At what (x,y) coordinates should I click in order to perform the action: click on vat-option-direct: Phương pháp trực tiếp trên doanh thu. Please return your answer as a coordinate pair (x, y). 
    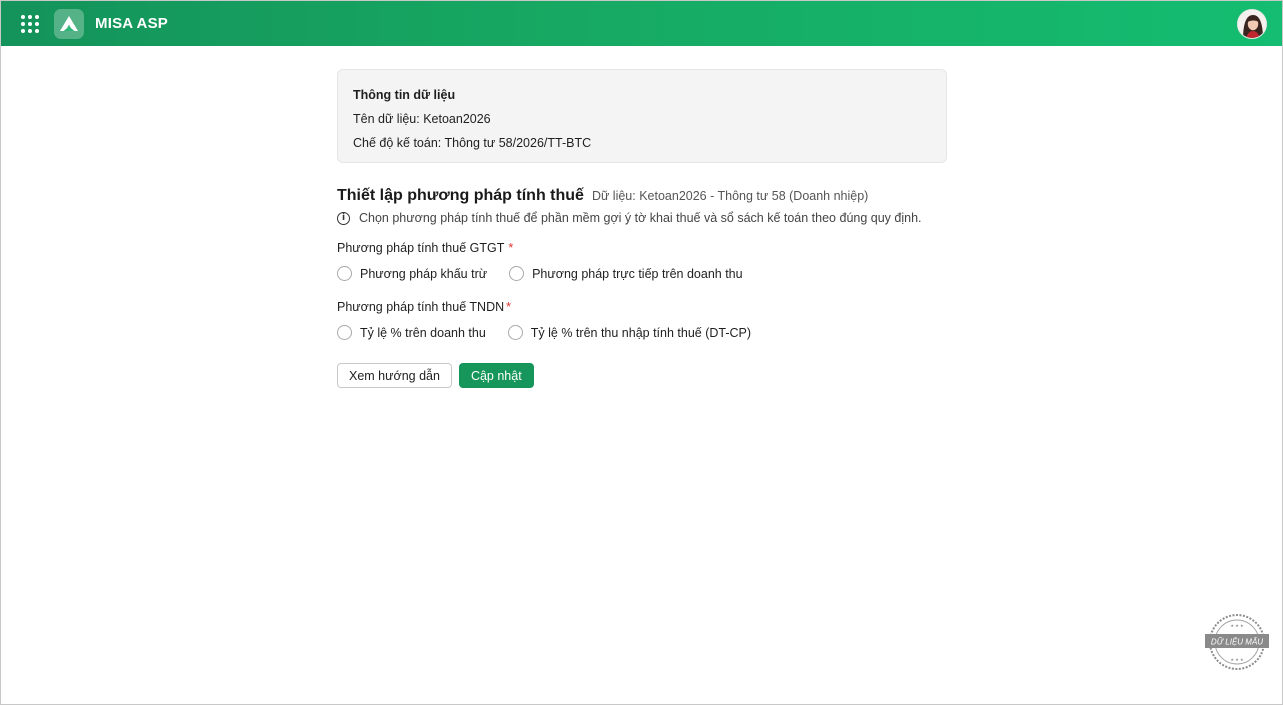
    Looking at the image, I should click on (626, 273).